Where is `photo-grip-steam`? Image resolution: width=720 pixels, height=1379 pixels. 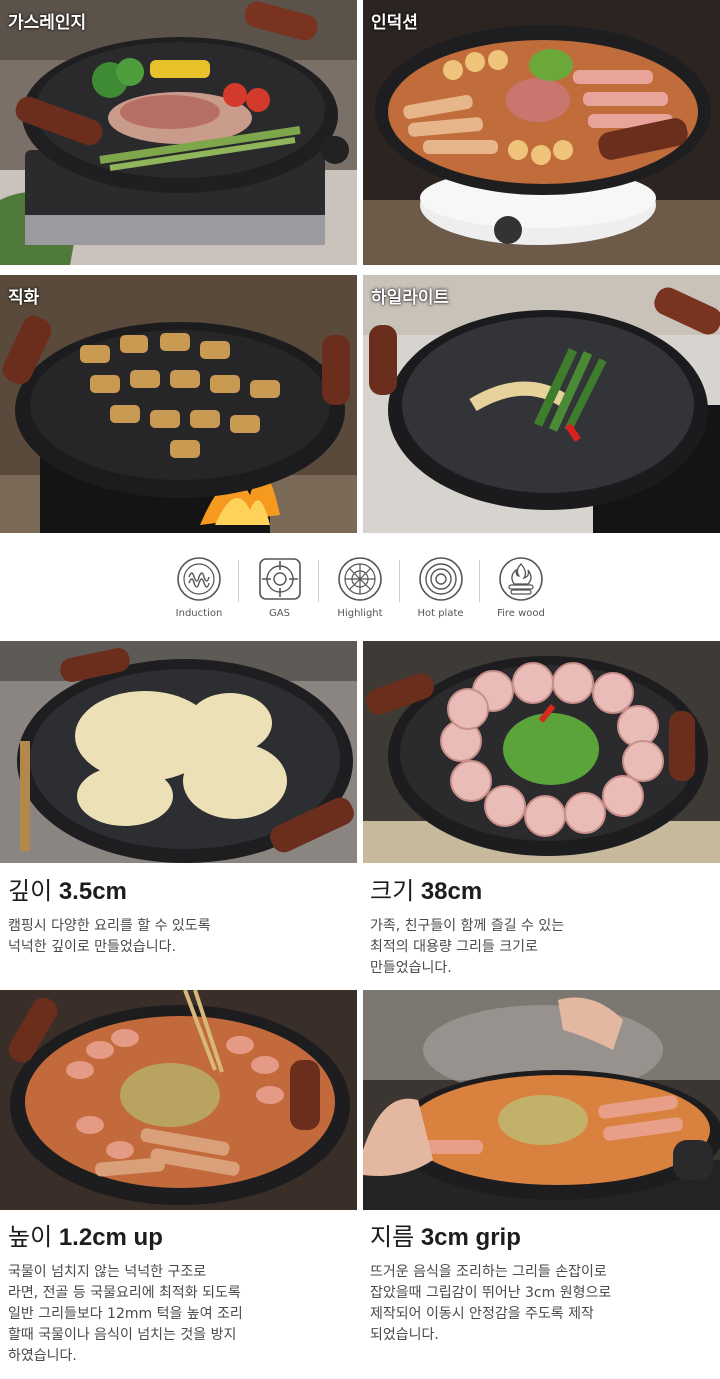
photo-grip-steam is located at coordinates (541, 1100).